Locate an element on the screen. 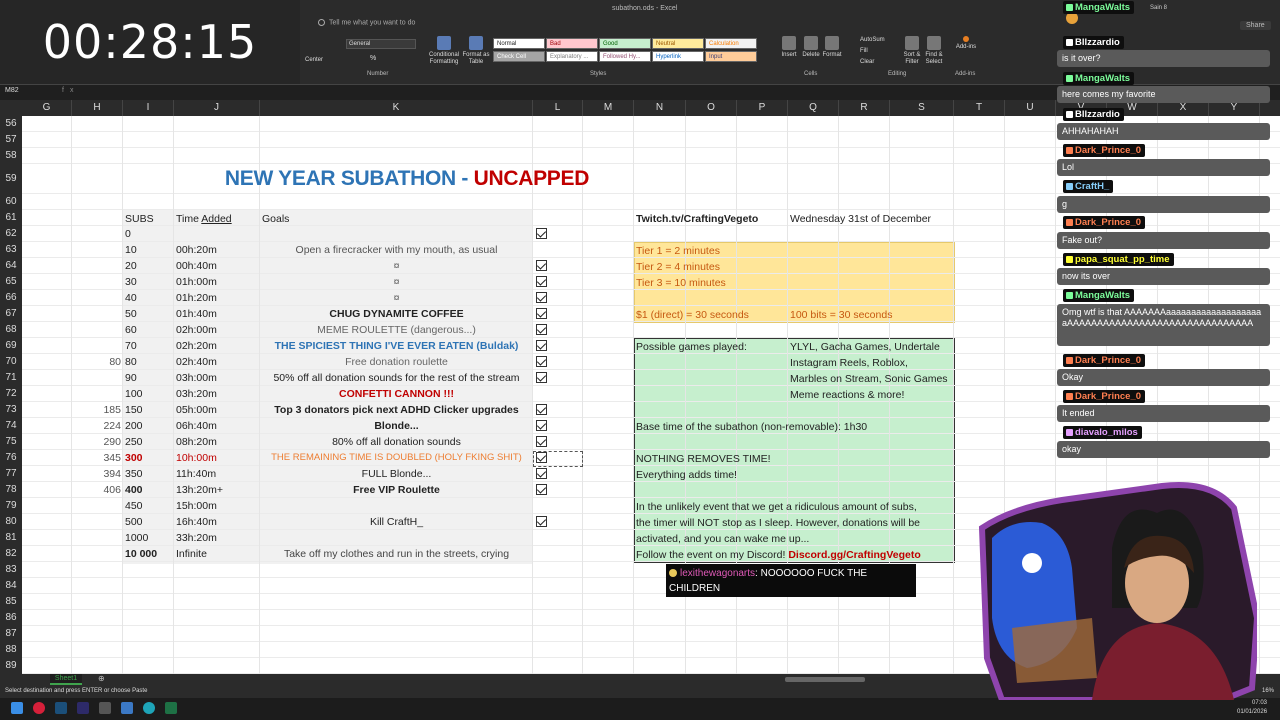 The height and width of the screenshot is (720, 1280). row-header-88: 88 is located at coordinates (11, 650).